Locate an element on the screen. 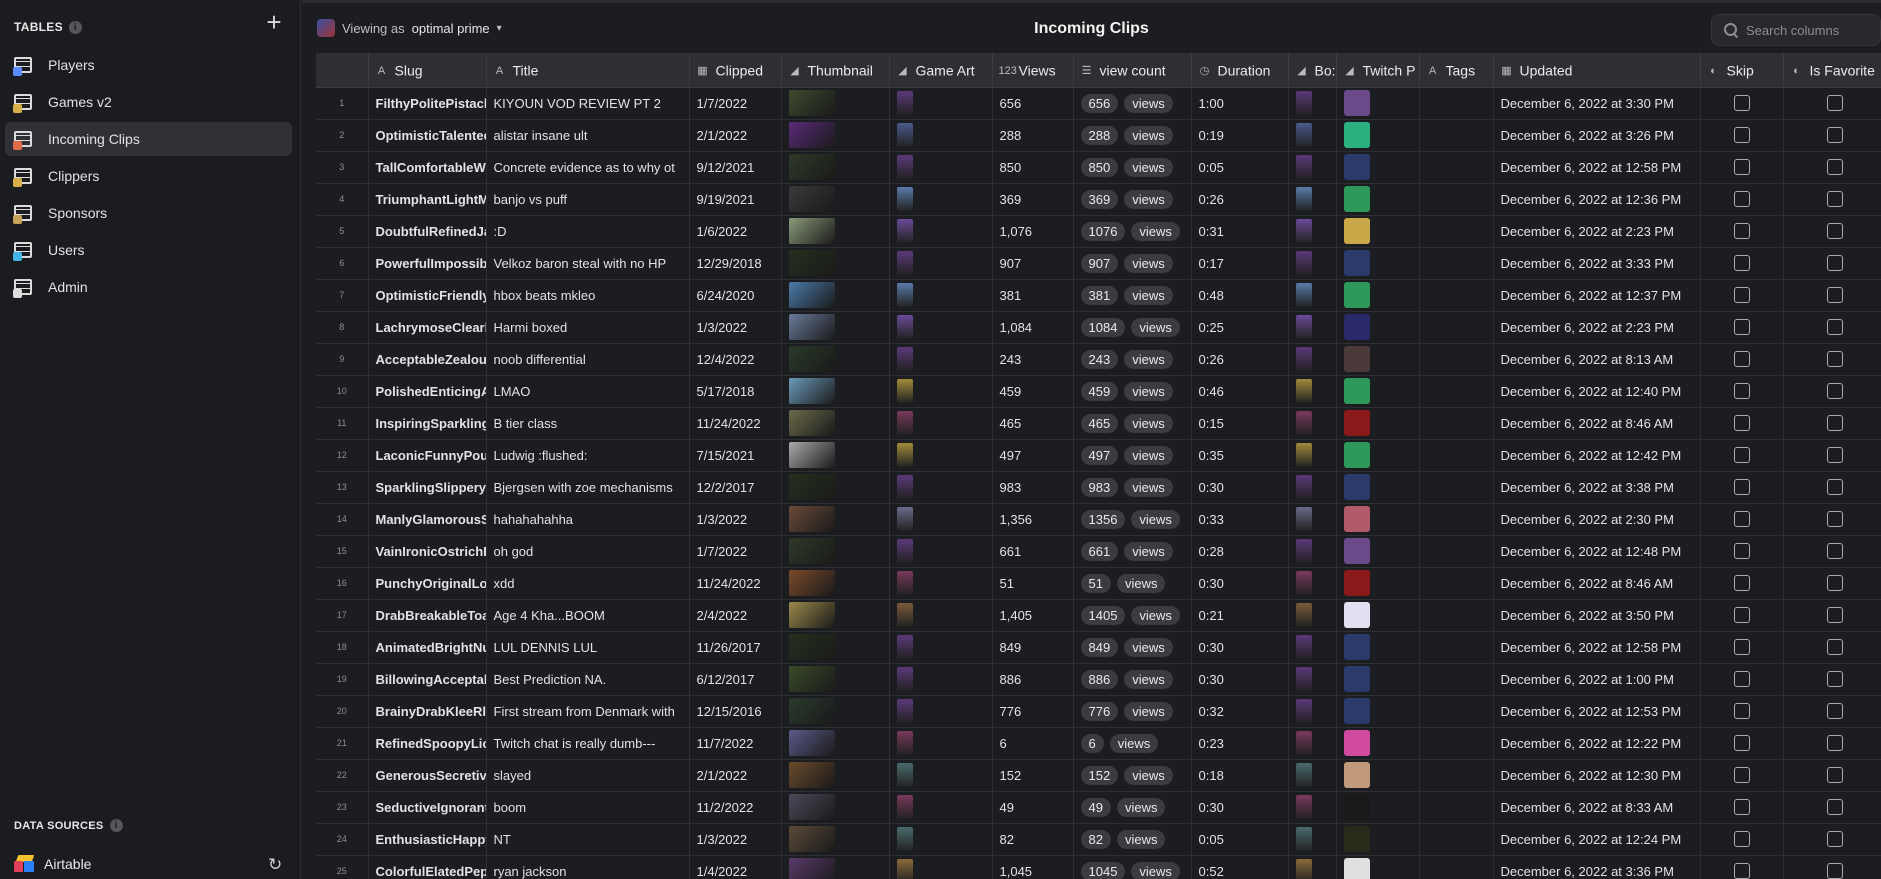  cell-title: xdd is located at coordinates (588, 583).